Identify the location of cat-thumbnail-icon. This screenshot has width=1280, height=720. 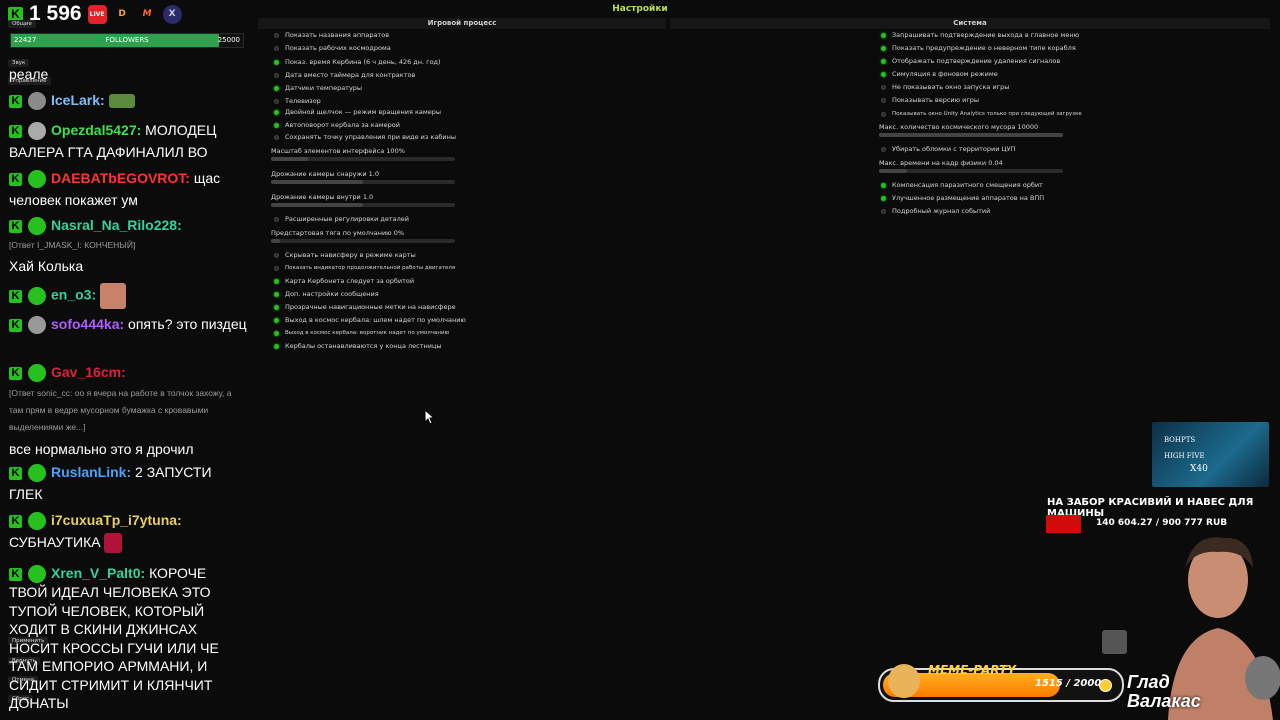
(1114, 642).